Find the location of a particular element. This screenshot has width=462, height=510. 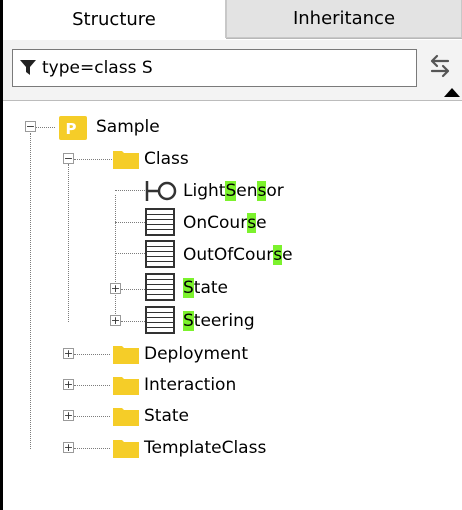

node-label: Interaction is located at coordinates (190, 385).